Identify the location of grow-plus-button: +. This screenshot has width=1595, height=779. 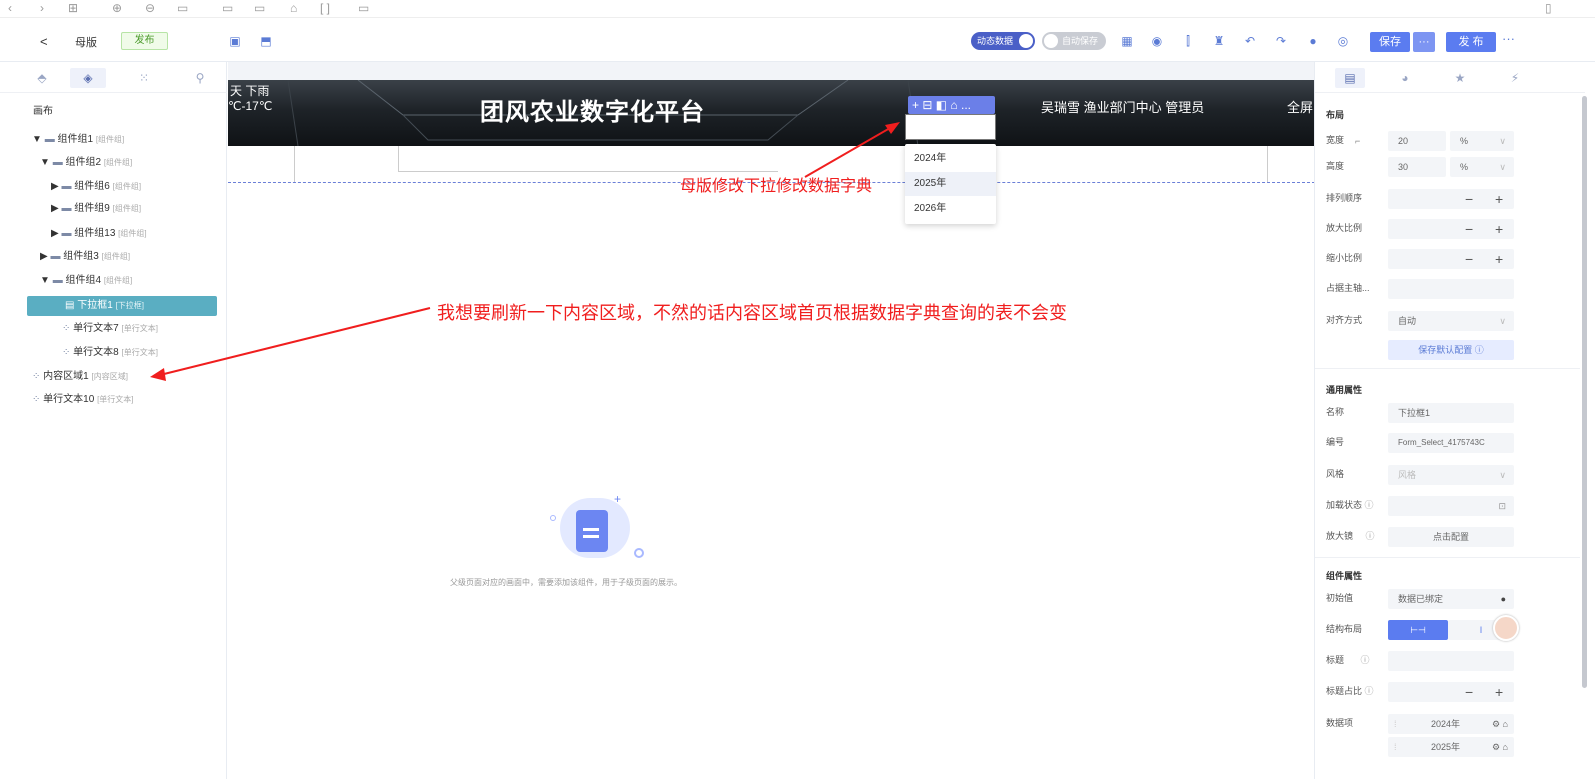
(1499, 229).